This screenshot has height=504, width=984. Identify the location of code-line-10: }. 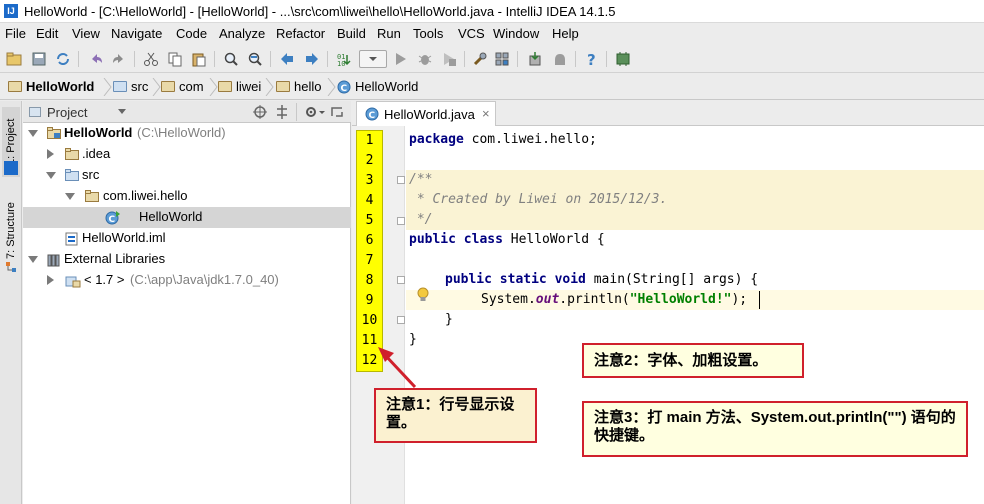
(449, 320).